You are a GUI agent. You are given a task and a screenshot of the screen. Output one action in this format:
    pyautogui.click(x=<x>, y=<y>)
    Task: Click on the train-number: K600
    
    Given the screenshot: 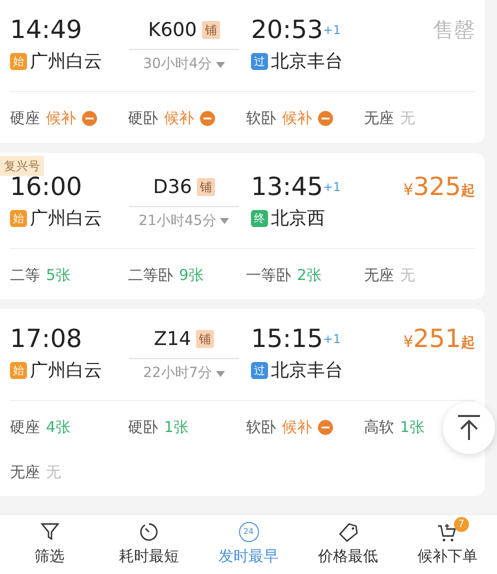 What is the action you would take?
    pyautogui.click(x=172, y=30)
    